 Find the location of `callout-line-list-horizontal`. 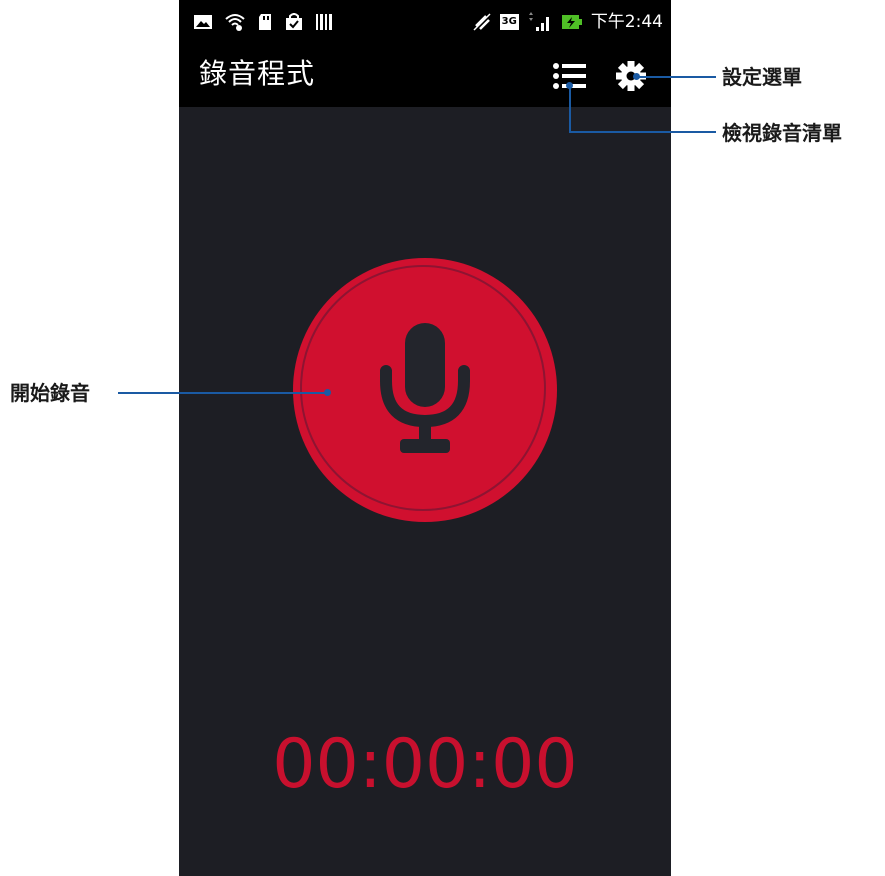

callout-line-list-horizontal is located at coordinates (642, 132).